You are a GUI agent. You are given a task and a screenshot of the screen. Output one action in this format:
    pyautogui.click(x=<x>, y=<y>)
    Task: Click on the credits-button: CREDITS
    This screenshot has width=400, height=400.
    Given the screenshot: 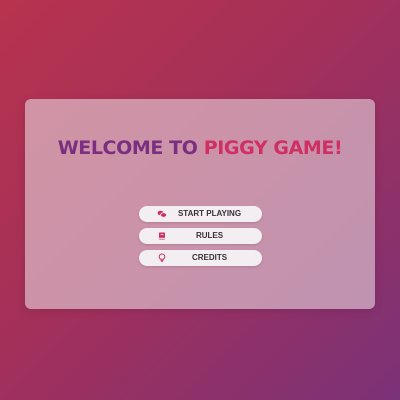 What is the action you would take?
    pyautogui.click(x=200, y=258)
    